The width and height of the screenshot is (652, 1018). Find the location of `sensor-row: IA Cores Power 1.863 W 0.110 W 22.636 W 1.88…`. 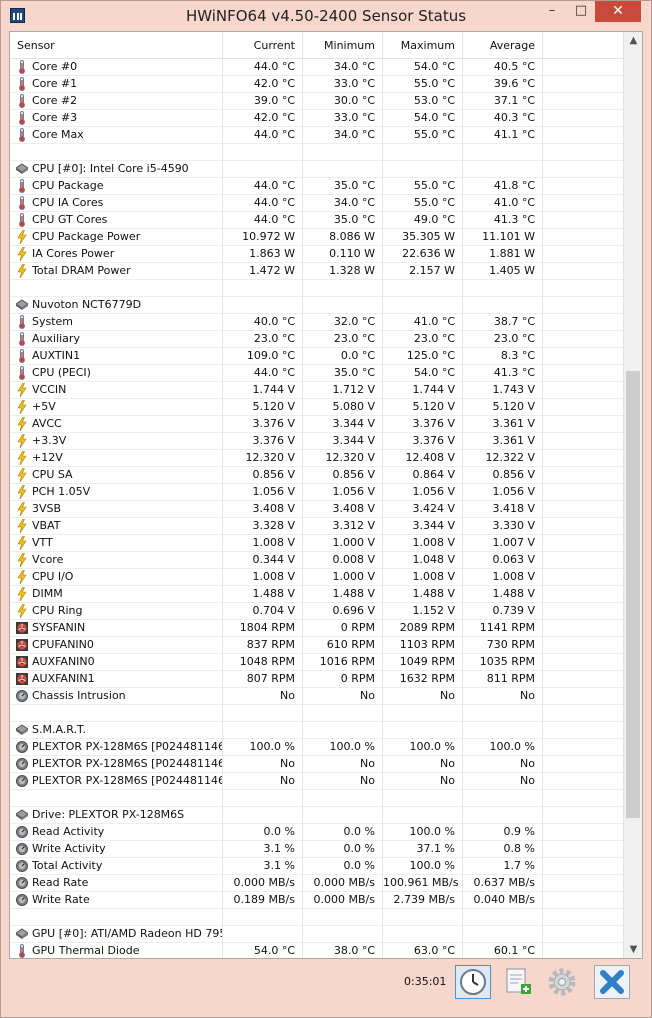

sensor-row: IA Cores Power 1.863 W 0.110 W 22.636 W 1.88… is located at coordinates (316, 254).